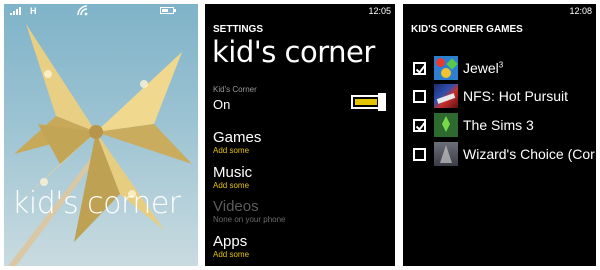  I want to click on clock: 12:05, so click(379, 11).